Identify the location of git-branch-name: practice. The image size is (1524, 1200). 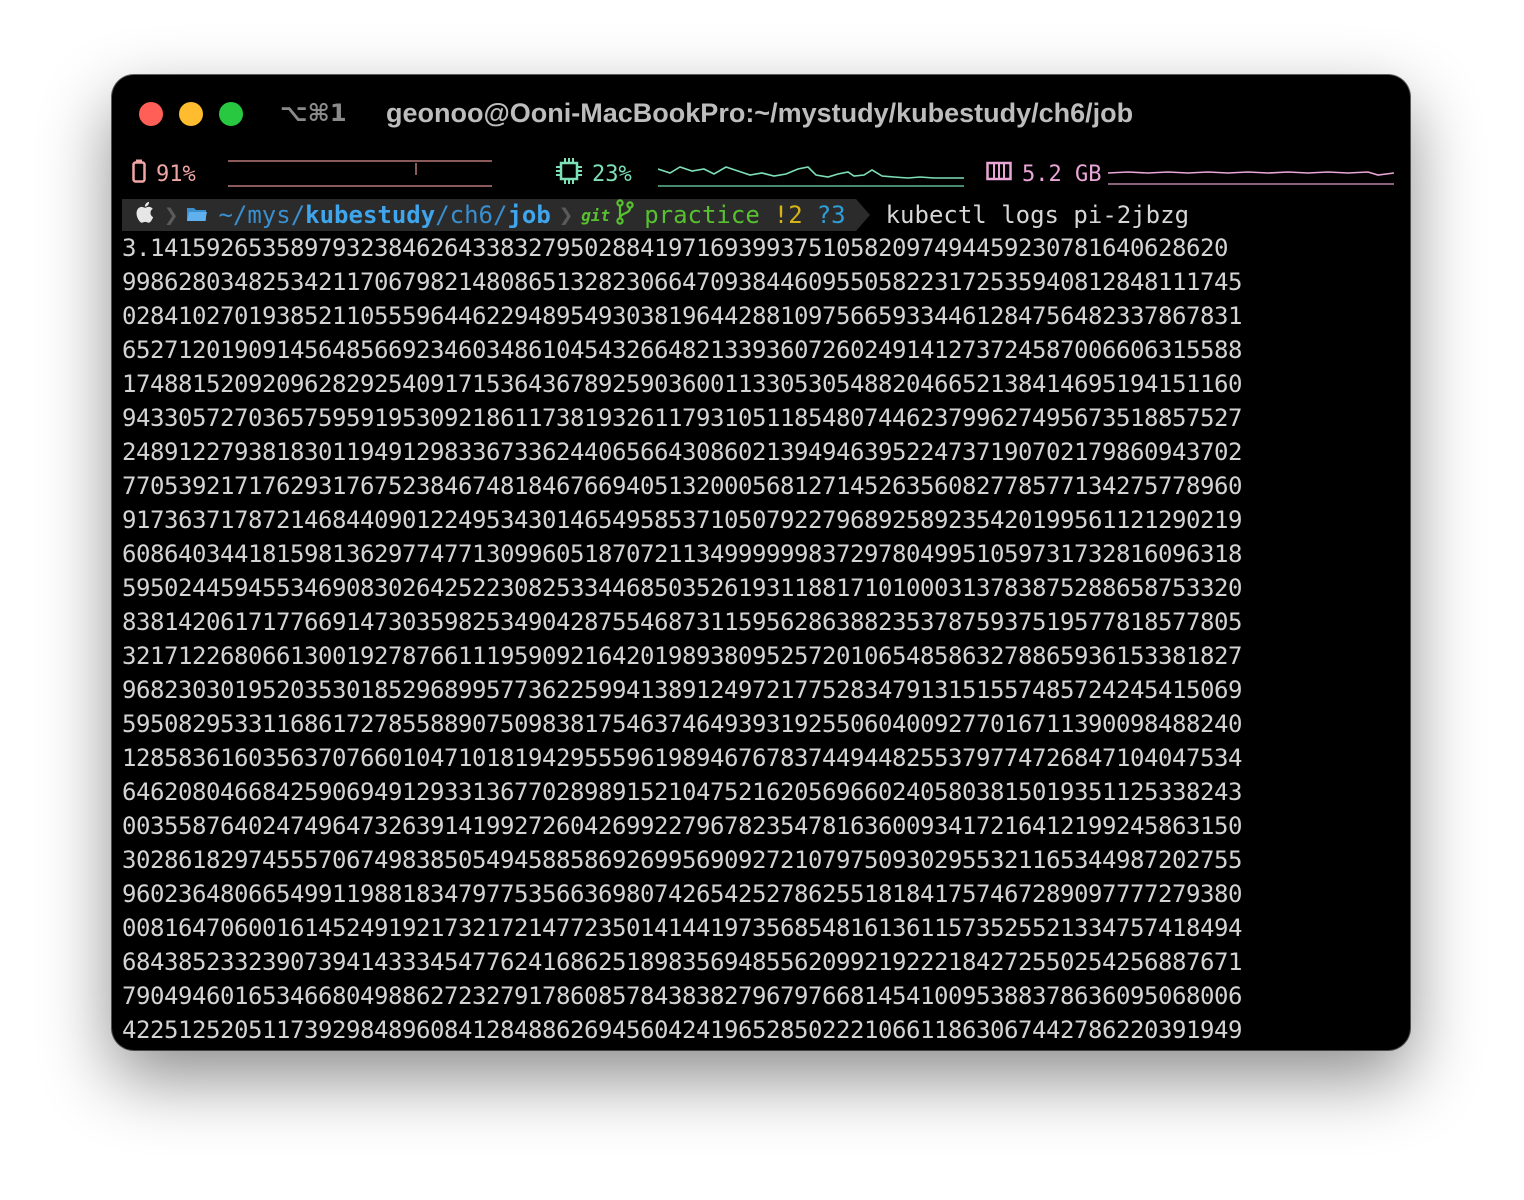
(702, 215).